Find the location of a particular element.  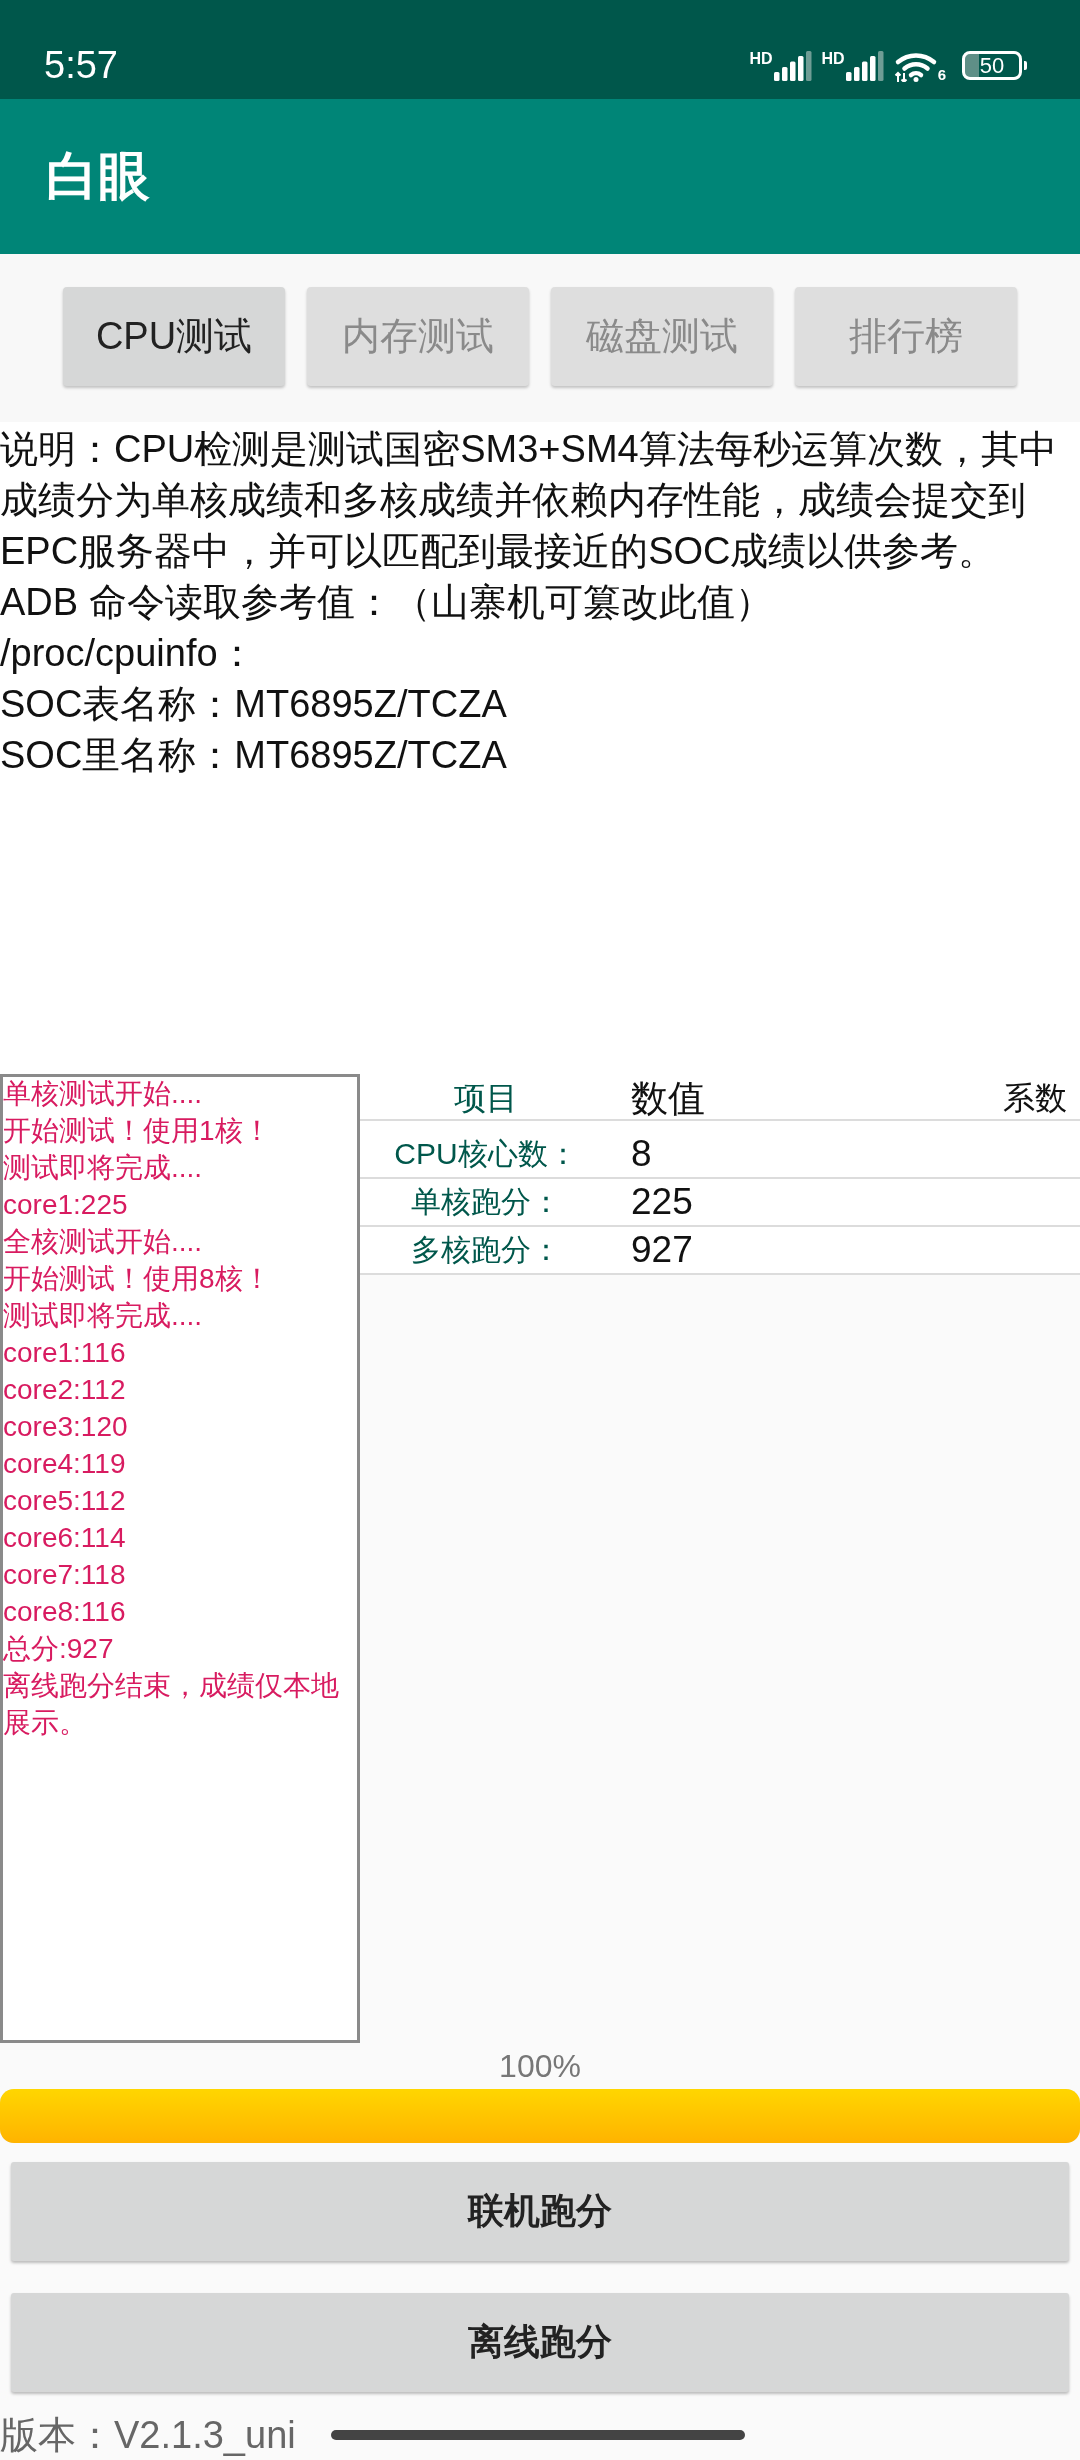

table-cell-text: 927 is located at coordinates (661, 1250).